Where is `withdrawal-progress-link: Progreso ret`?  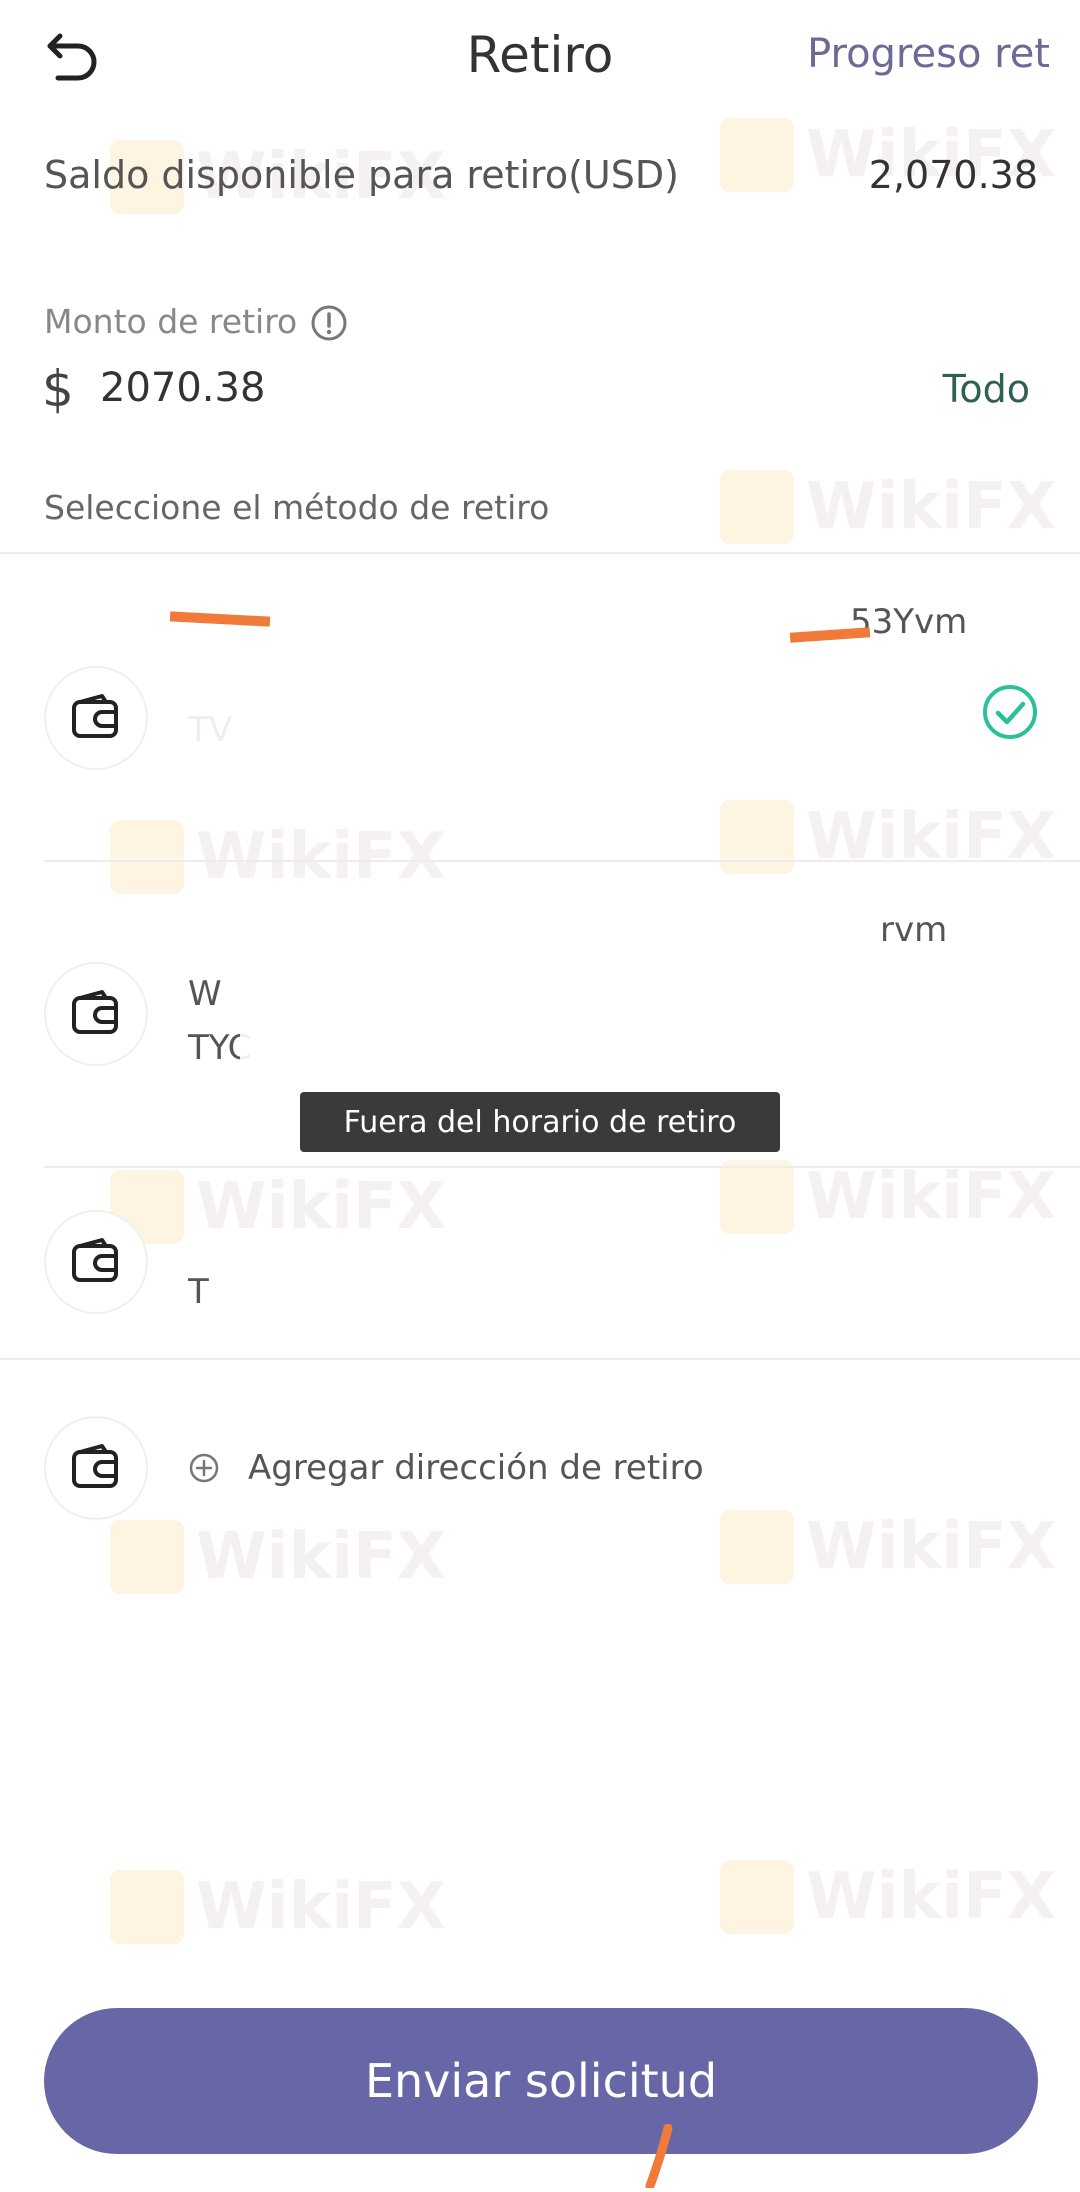 withdrawal-progress-link: Progreso ret is located at coordinates (928, 54).